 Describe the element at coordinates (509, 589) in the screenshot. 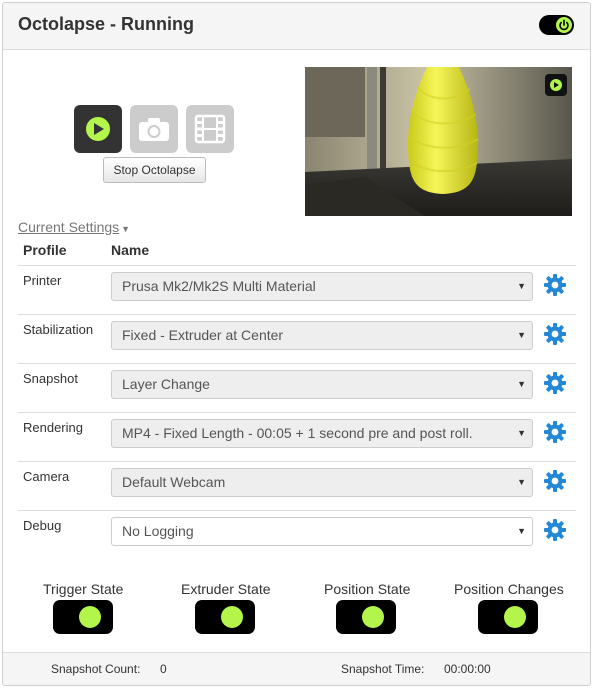

I see `position-changes-label: Position Changes` at that location.